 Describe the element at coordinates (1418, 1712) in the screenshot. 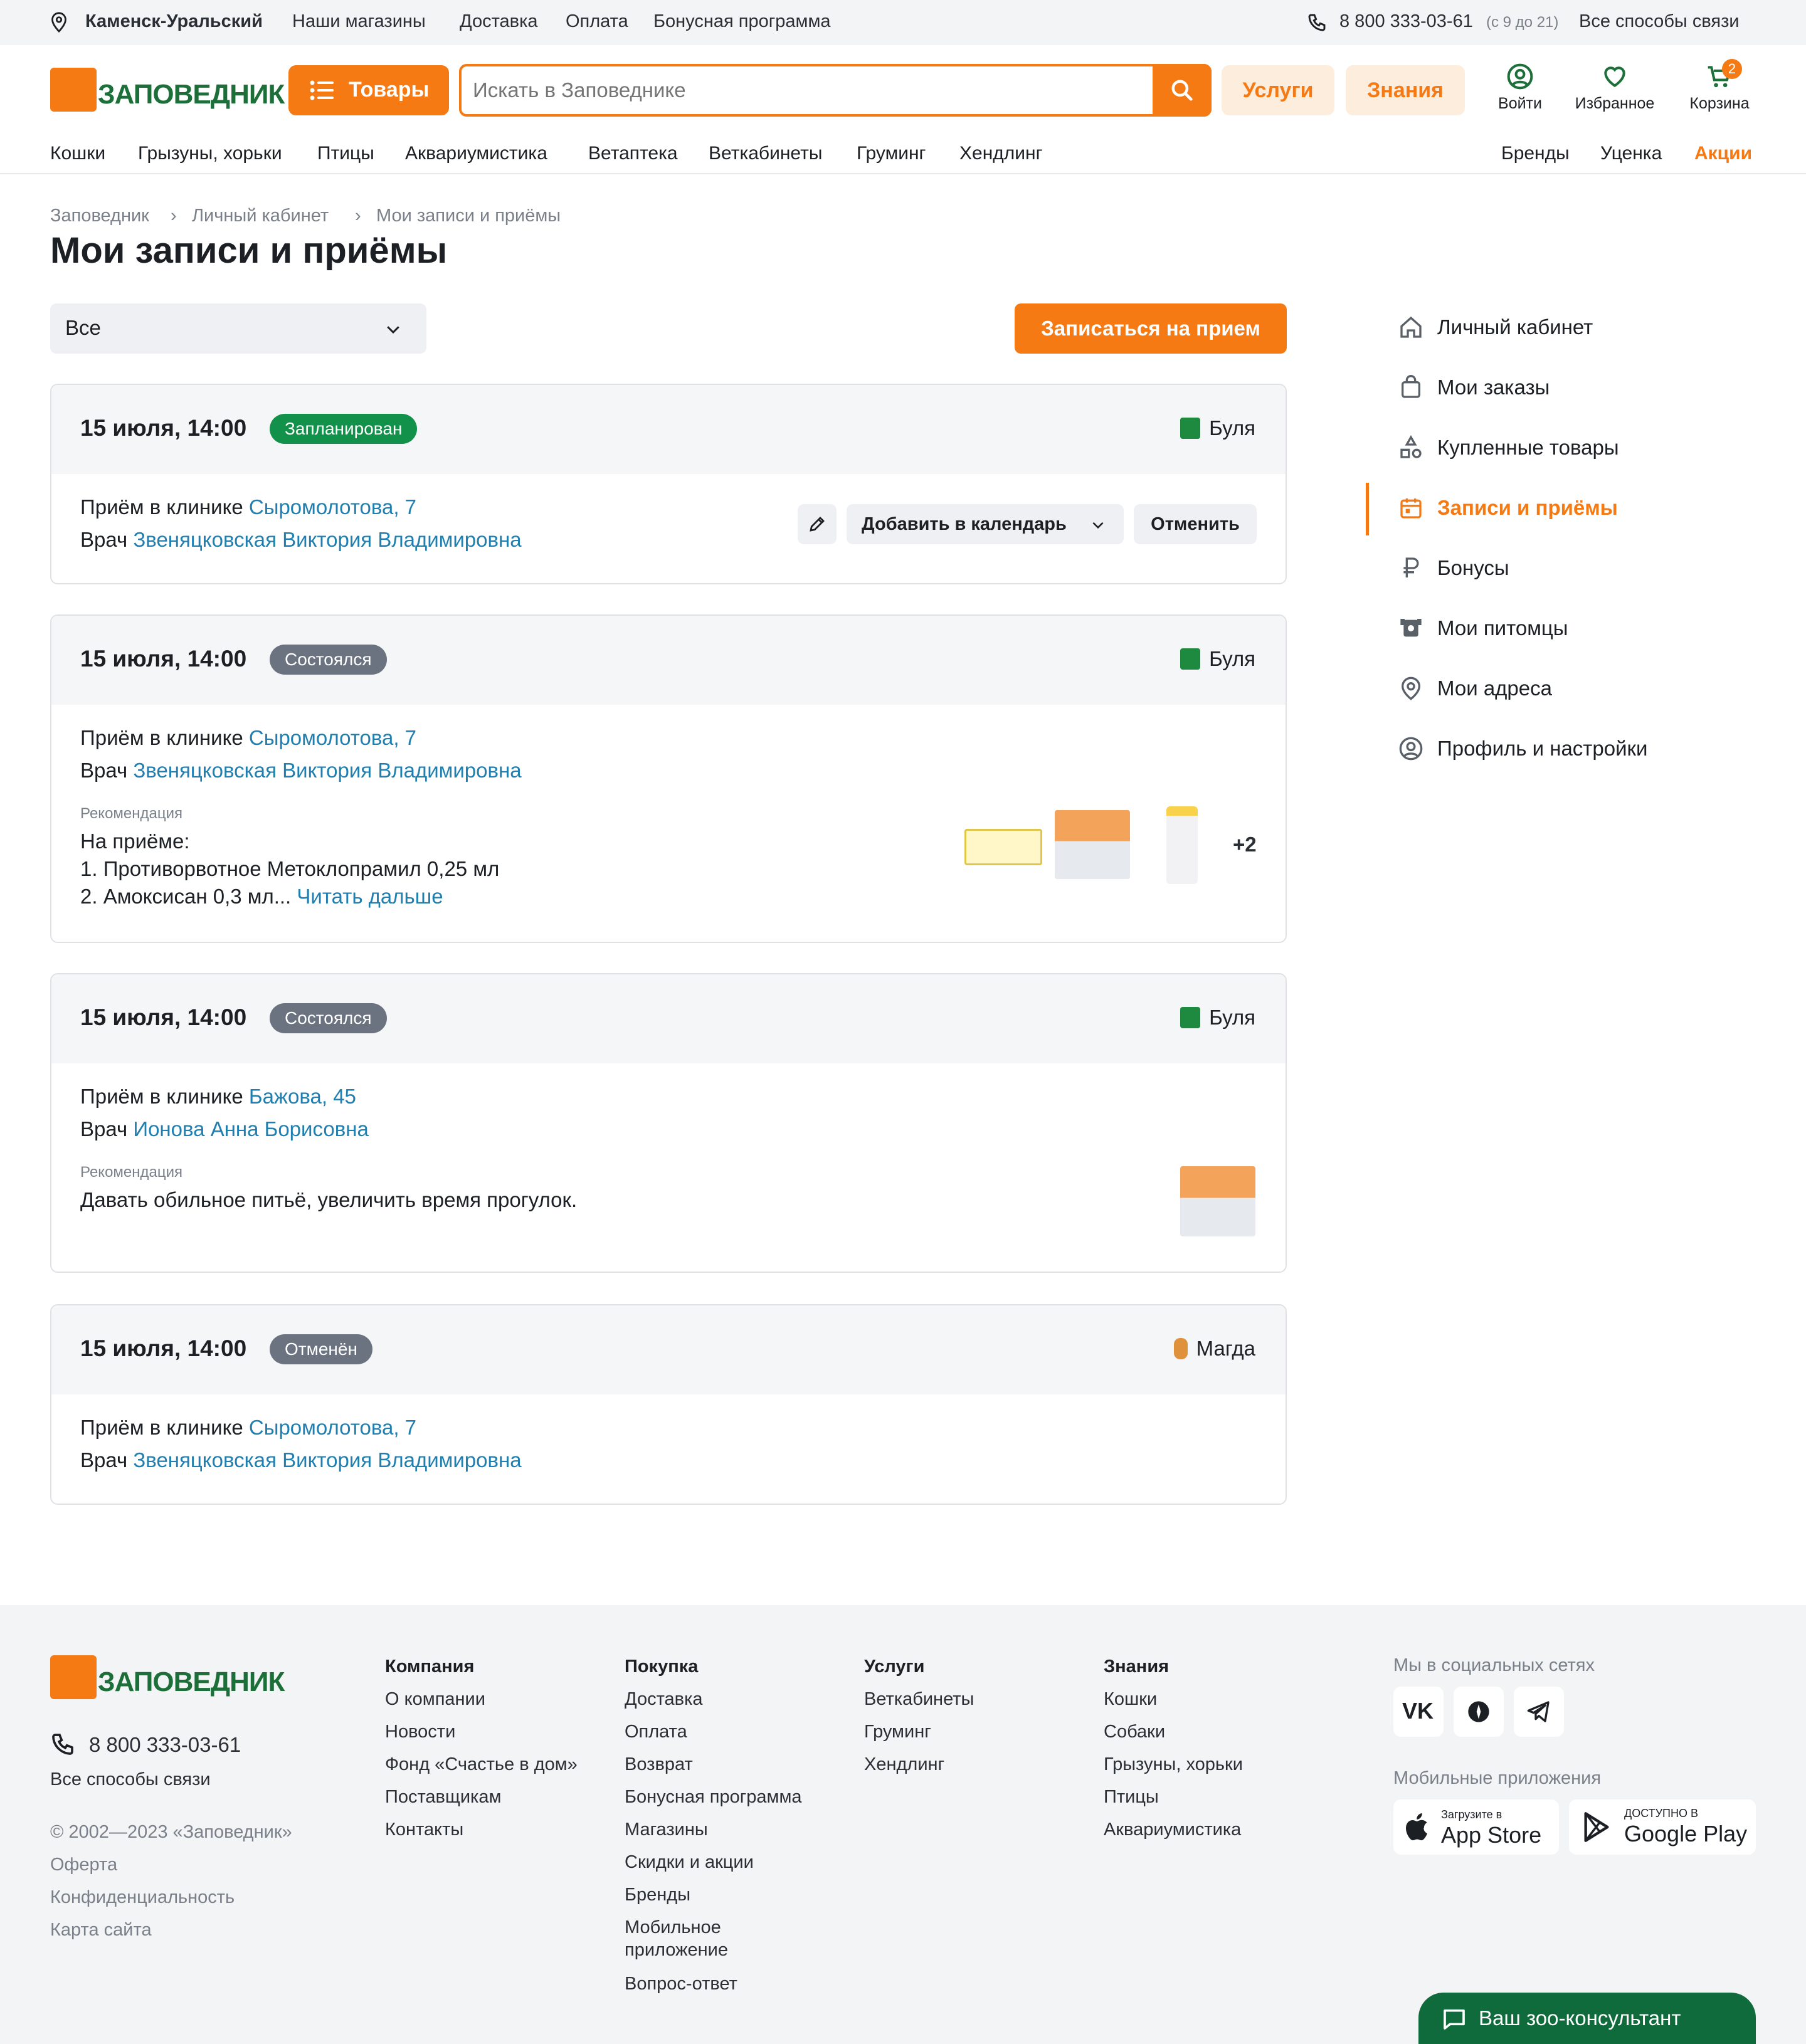

I see `vk-button: VK` at that location.